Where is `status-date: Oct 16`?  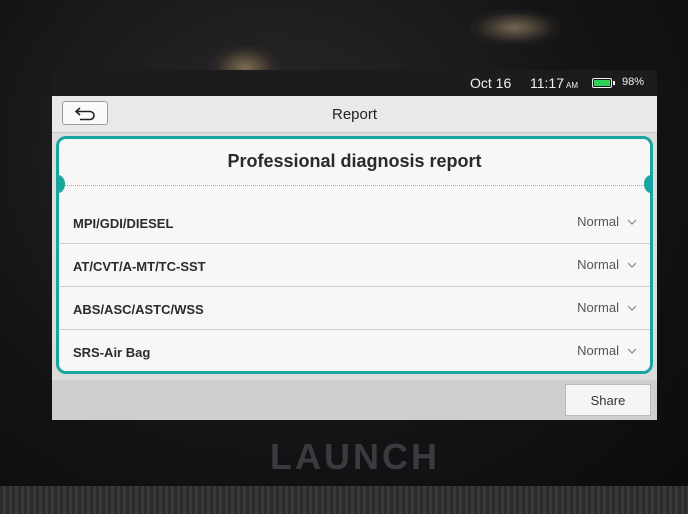 status-date: Oct 16 is located at coordinates (491, 83).